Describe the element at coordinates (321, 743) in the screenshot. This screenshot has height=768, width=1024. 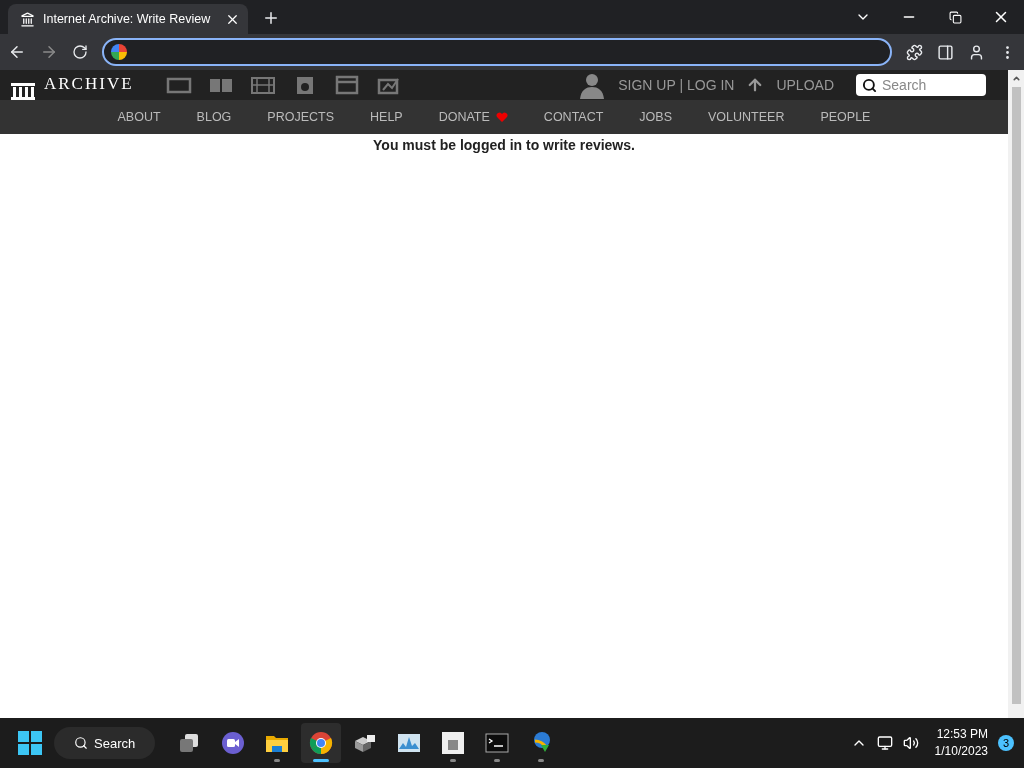
I see `browser-icon` at that location.